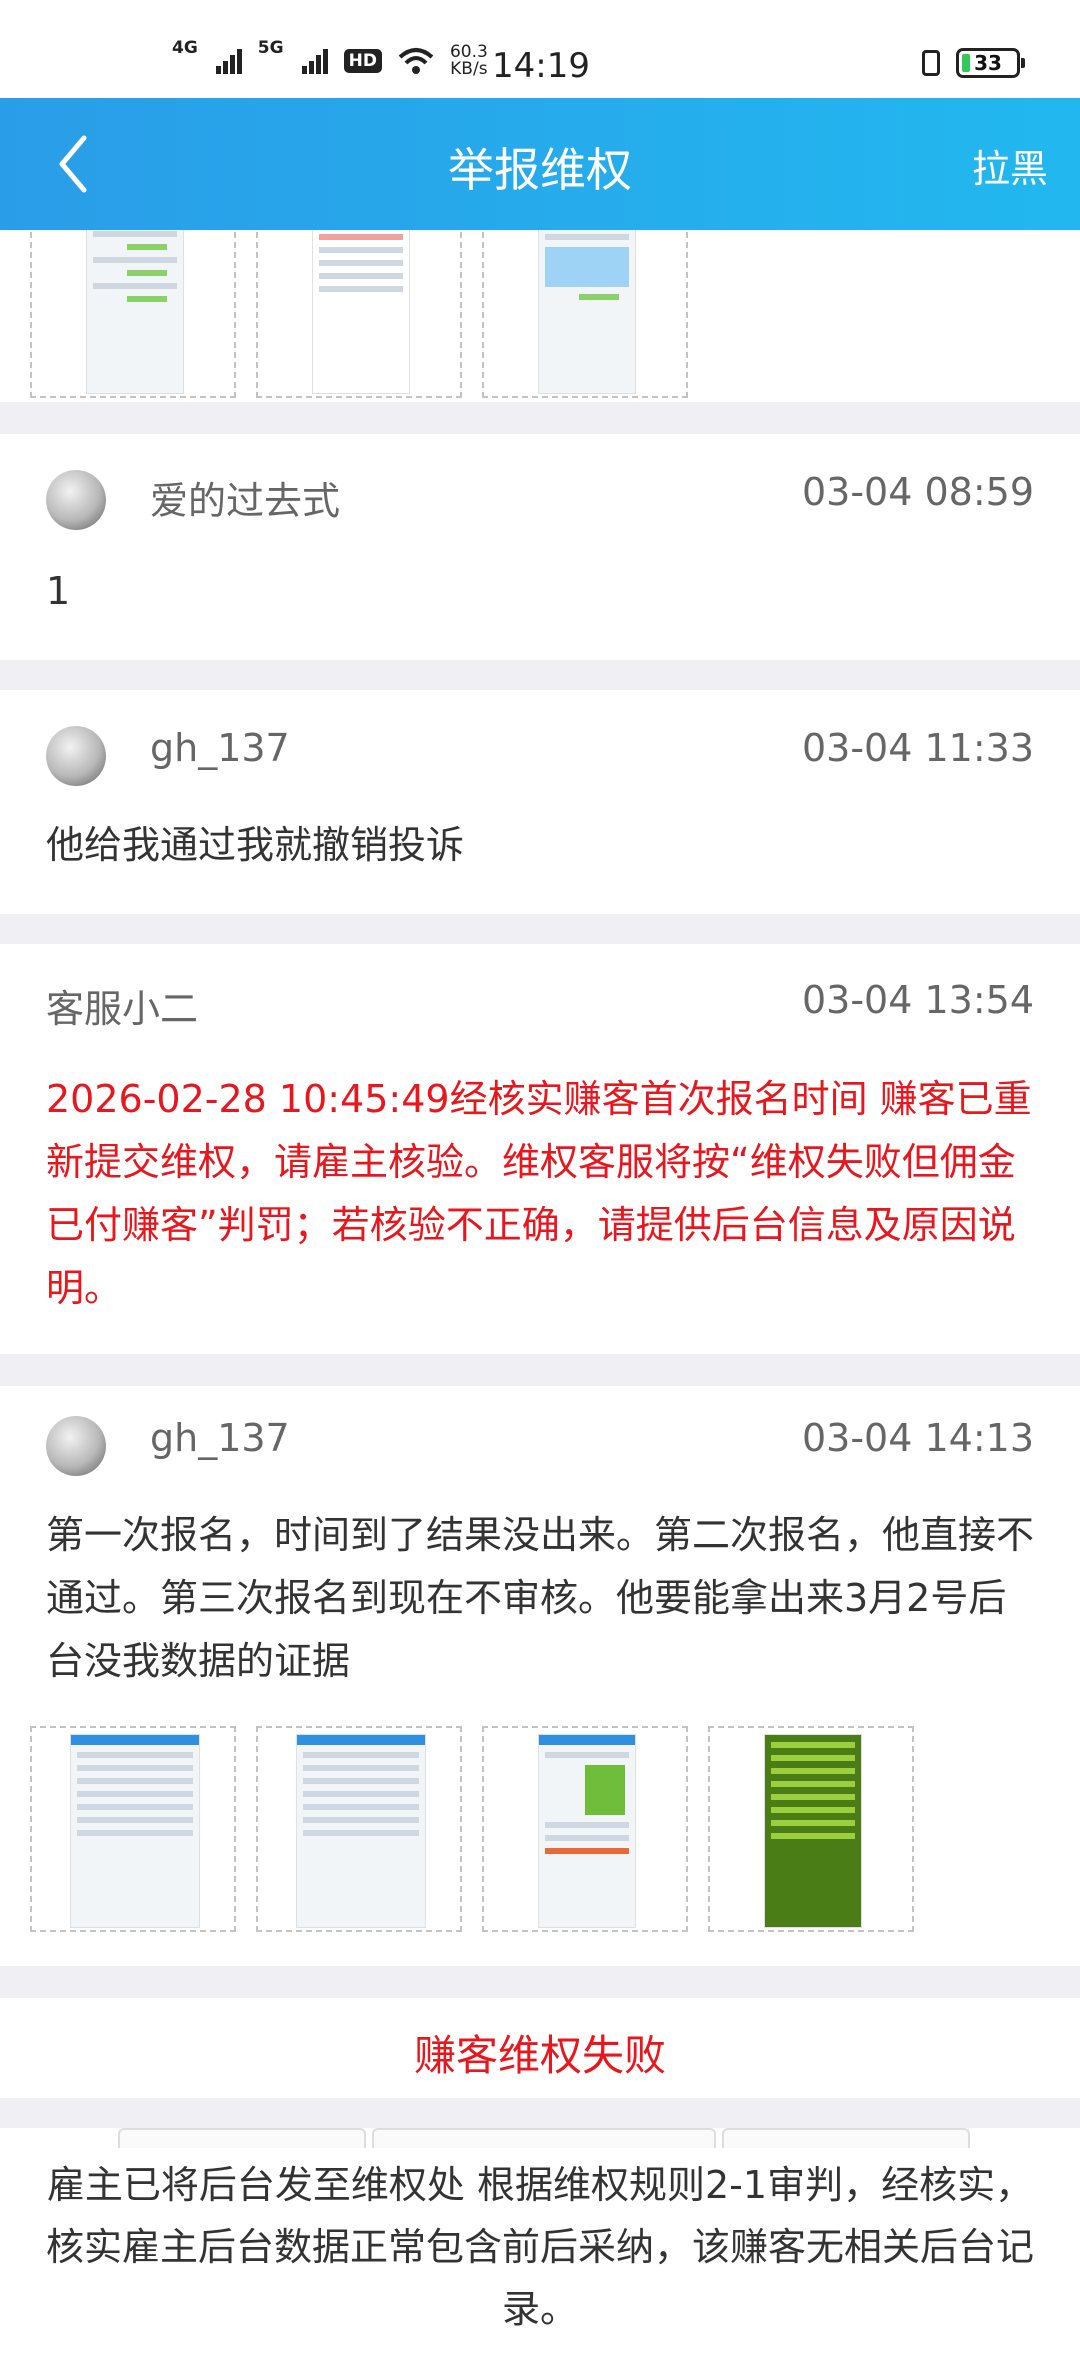  I want to click on clock: 14:19, so click(541, 66).